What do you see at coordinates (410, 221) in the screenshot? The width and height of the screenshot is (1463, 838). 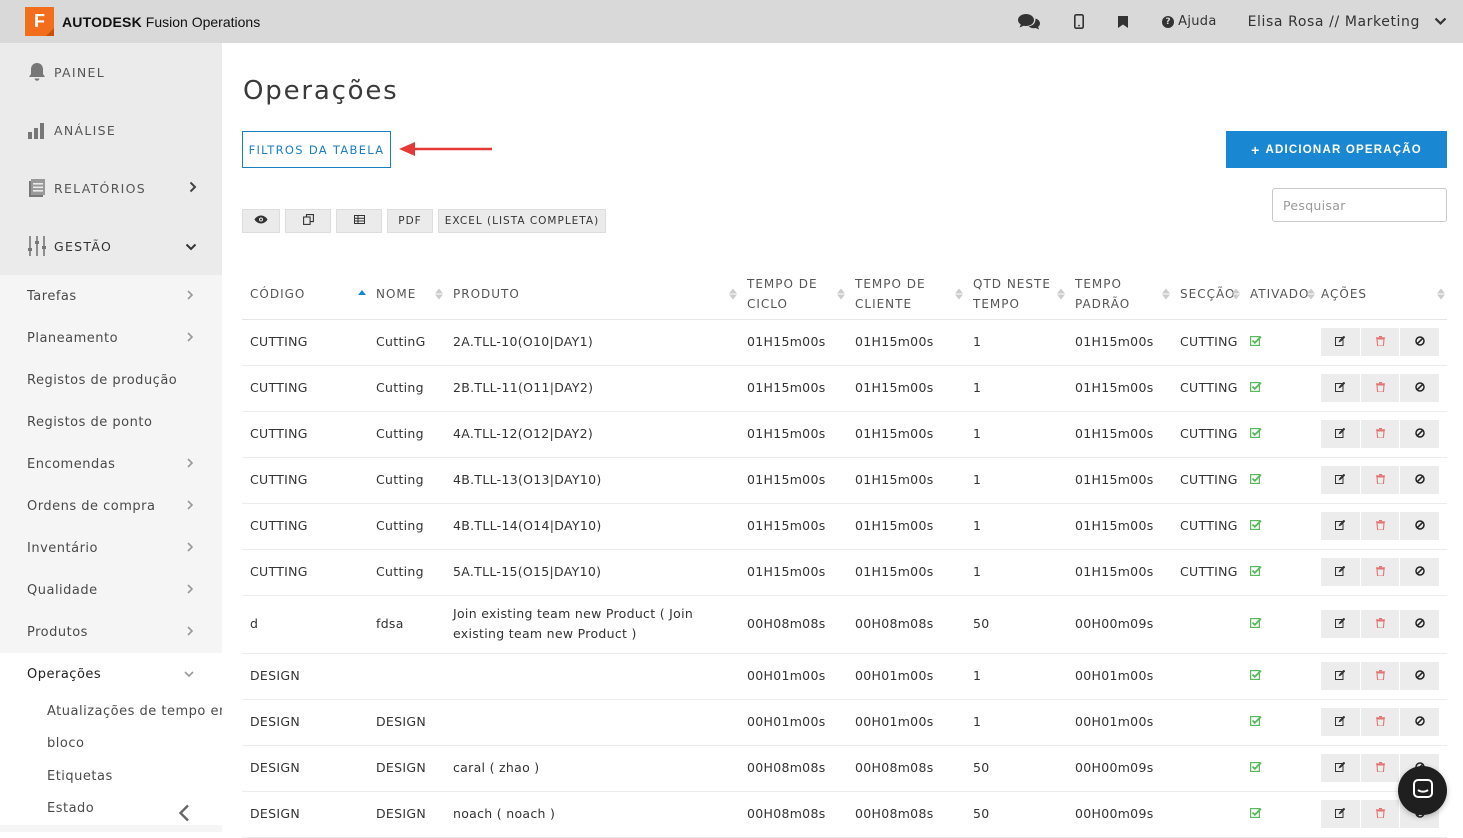 I see `pdf-export-button: PDF` at bounding box center [410, 221].